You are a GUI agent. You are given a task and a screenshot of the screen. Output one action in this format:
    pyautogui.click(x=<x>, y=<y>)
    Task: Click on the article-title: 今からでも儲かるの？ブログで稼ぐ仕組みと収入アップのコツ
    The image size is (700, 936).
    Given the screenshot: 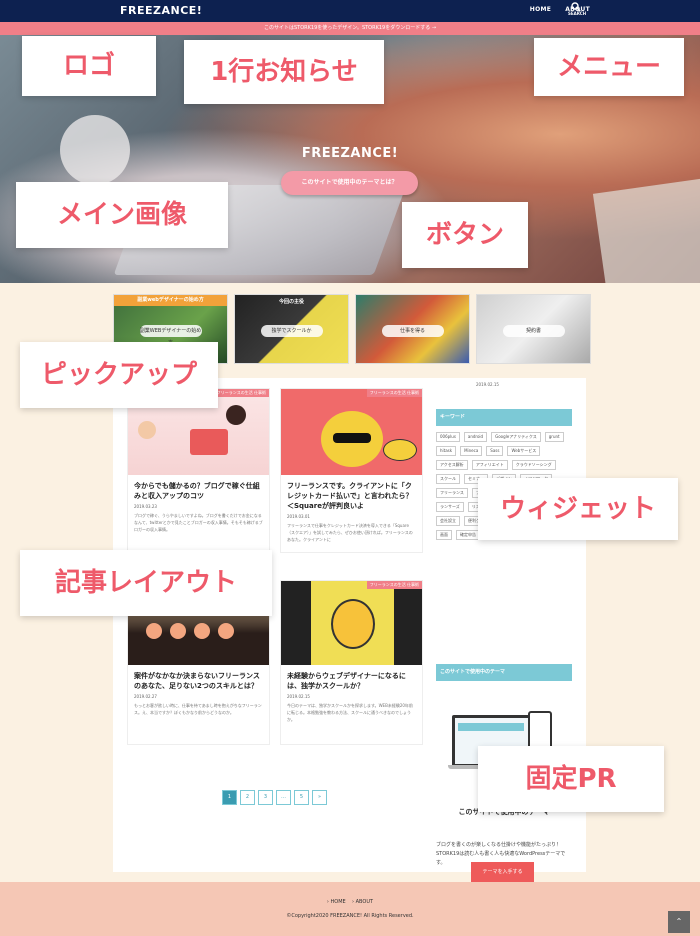 What is the action you would take?
    pyautogui.click(x=198, y=491)
    